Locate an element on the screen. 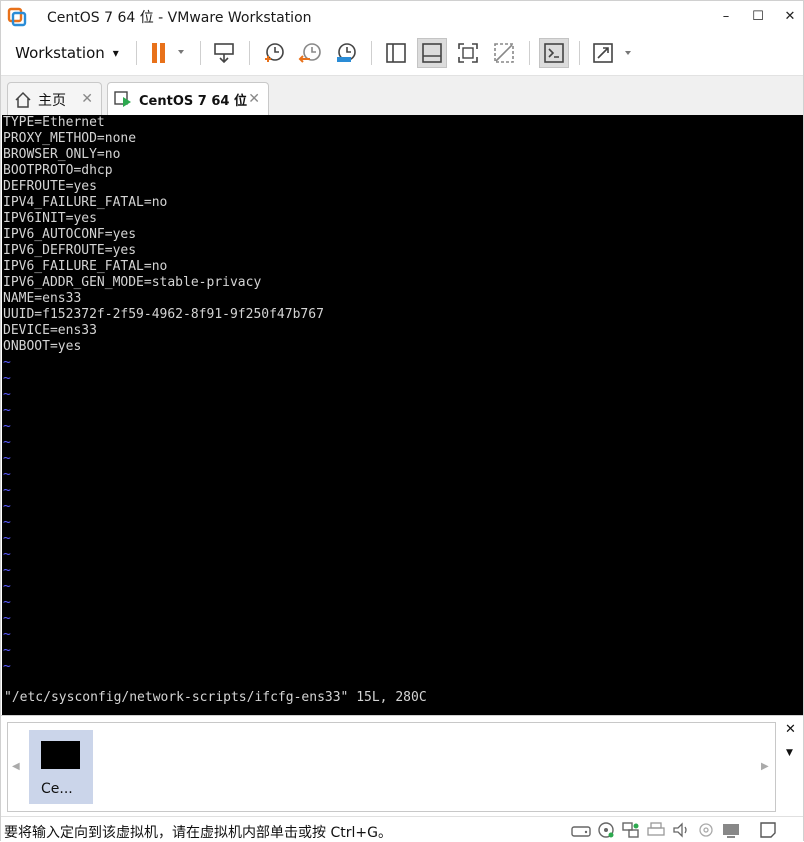 This screenshot has height=842, width=804. tab-home-label: 主页 is located at coordinates (52, 100).